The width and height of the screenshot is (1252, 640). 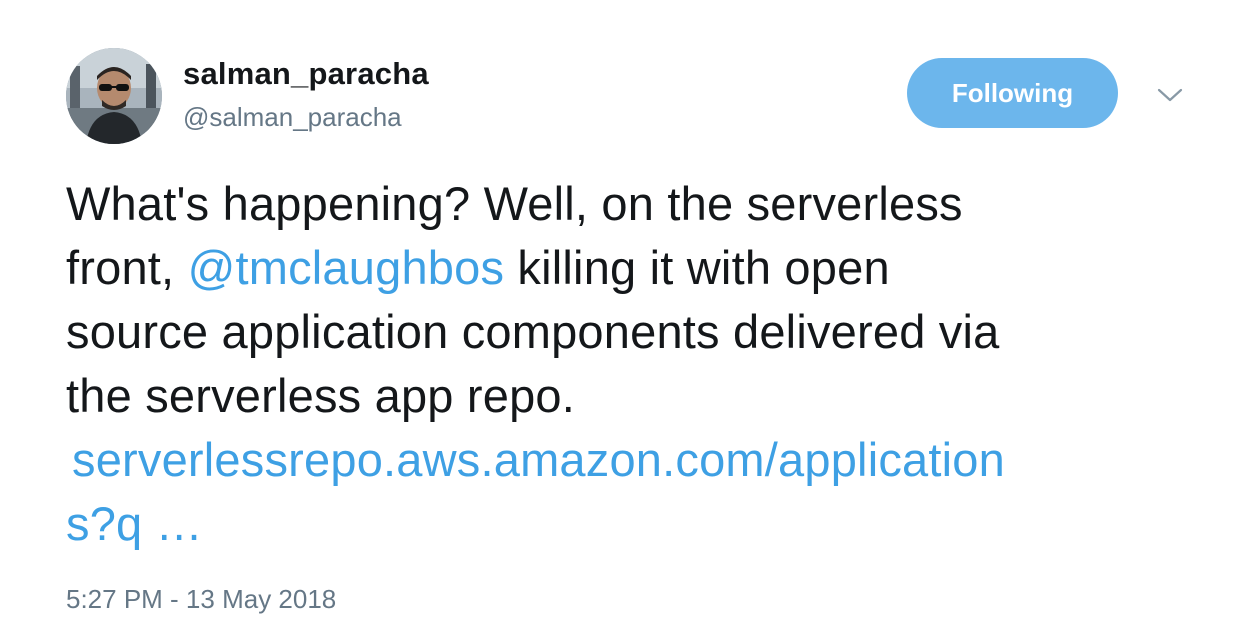 I want to click on user-handle: @salman_paracha, so click(x=292, y=117).